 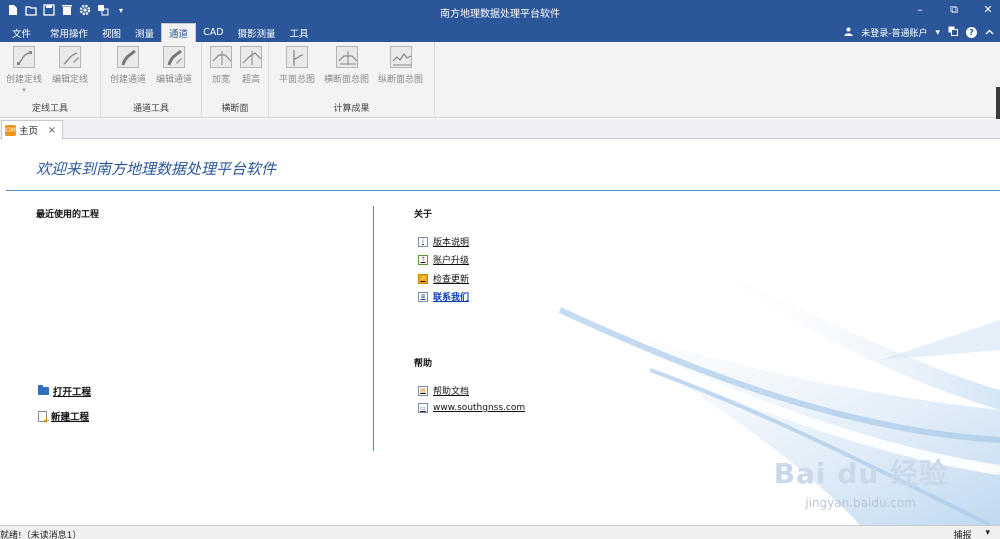 I want to click on edit-channel-label: 编辑通道, so click(x=174, y=80).